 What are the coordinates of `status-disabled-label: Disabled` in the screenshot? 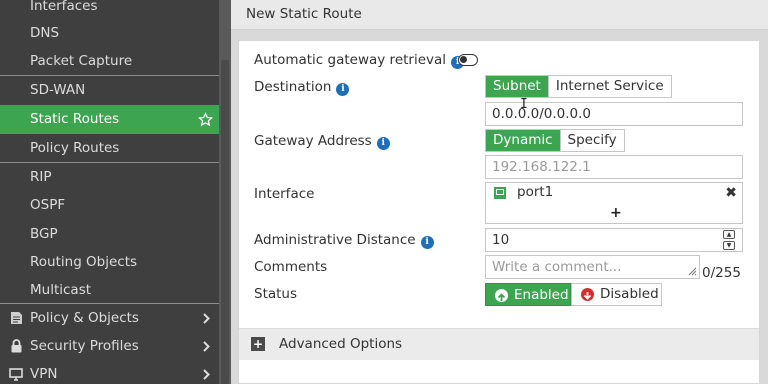 It's located at (629, 294).